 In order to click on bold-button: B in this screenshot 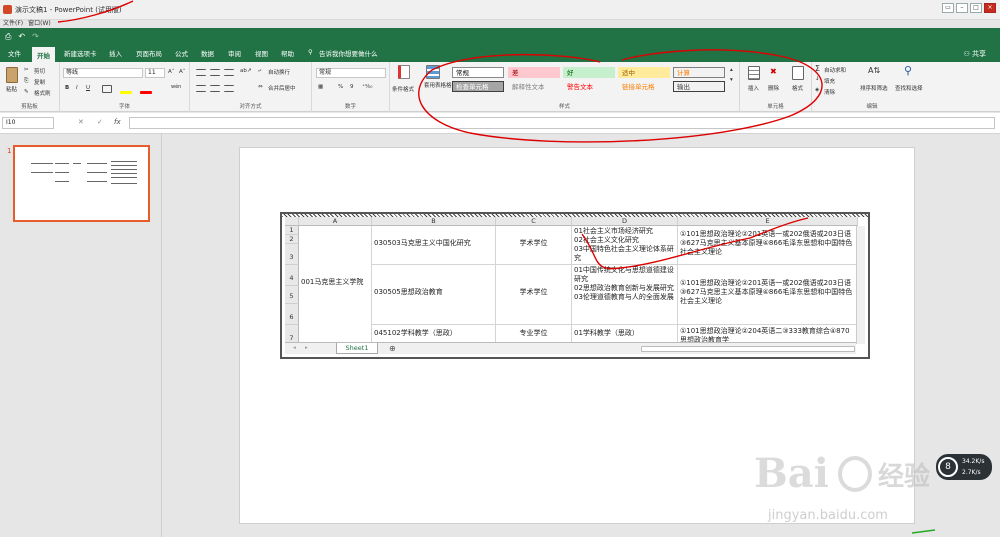, I will do `click(67, 88)`.